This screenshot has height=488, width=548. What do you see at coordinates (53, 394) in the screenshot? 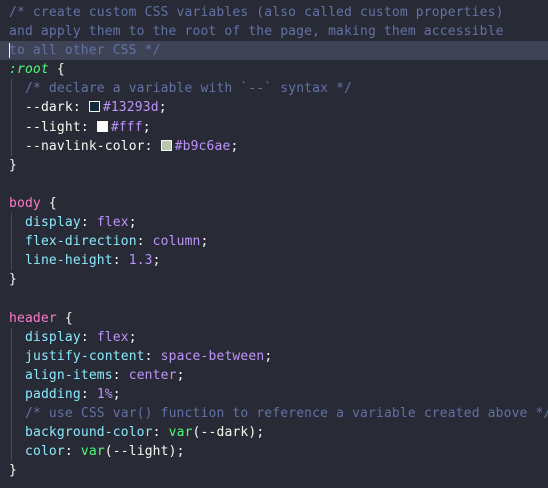
I see `css-property: padding` at bounding box center [53, 394].